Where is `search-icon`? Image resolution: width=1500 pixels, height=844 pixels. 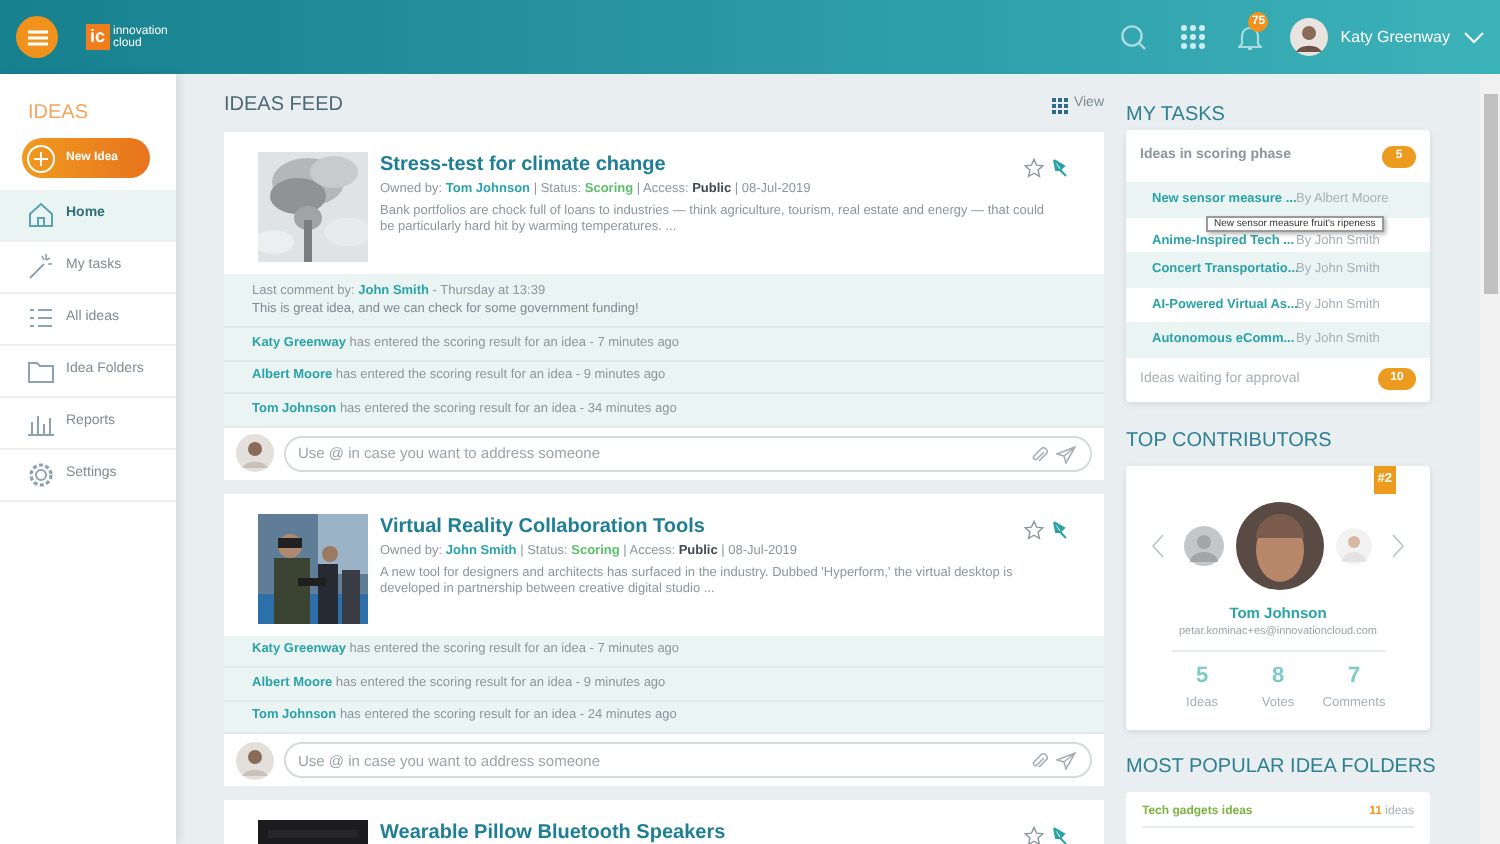
search-icon is located at coordinates (1133, 37).